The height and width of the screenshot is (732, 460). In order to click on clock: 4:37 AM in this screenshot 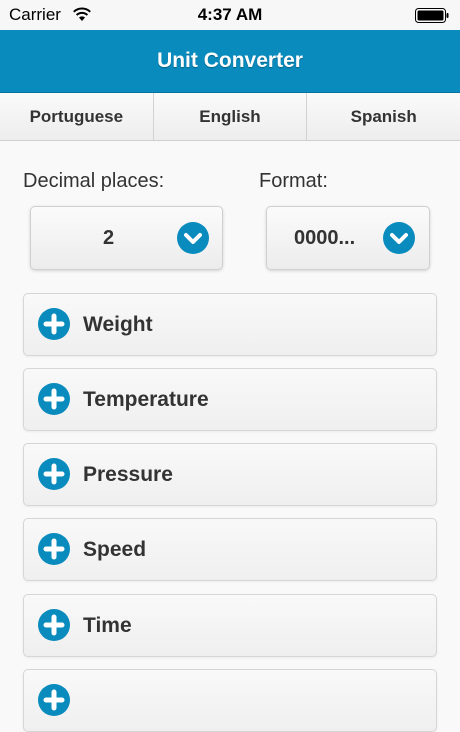, I will do `click(230, 14)`.